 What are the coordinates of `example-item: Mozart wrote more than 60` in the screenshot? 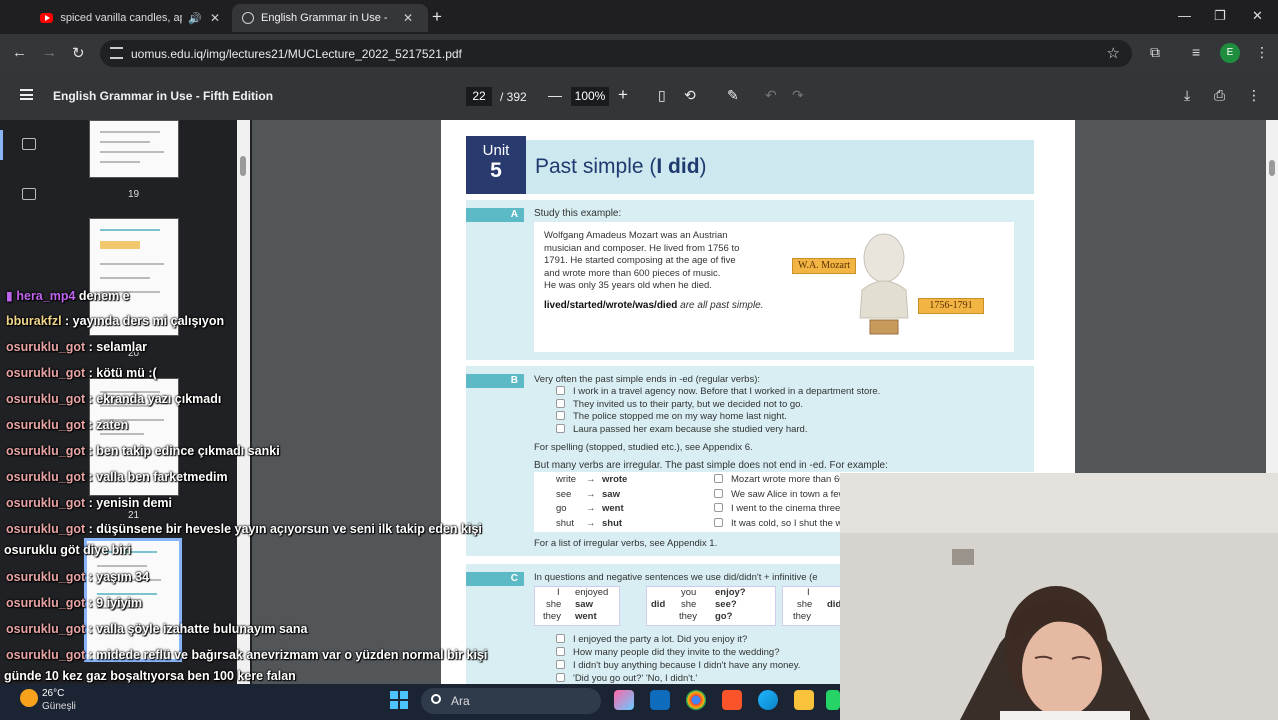 It's located at (779, 480).